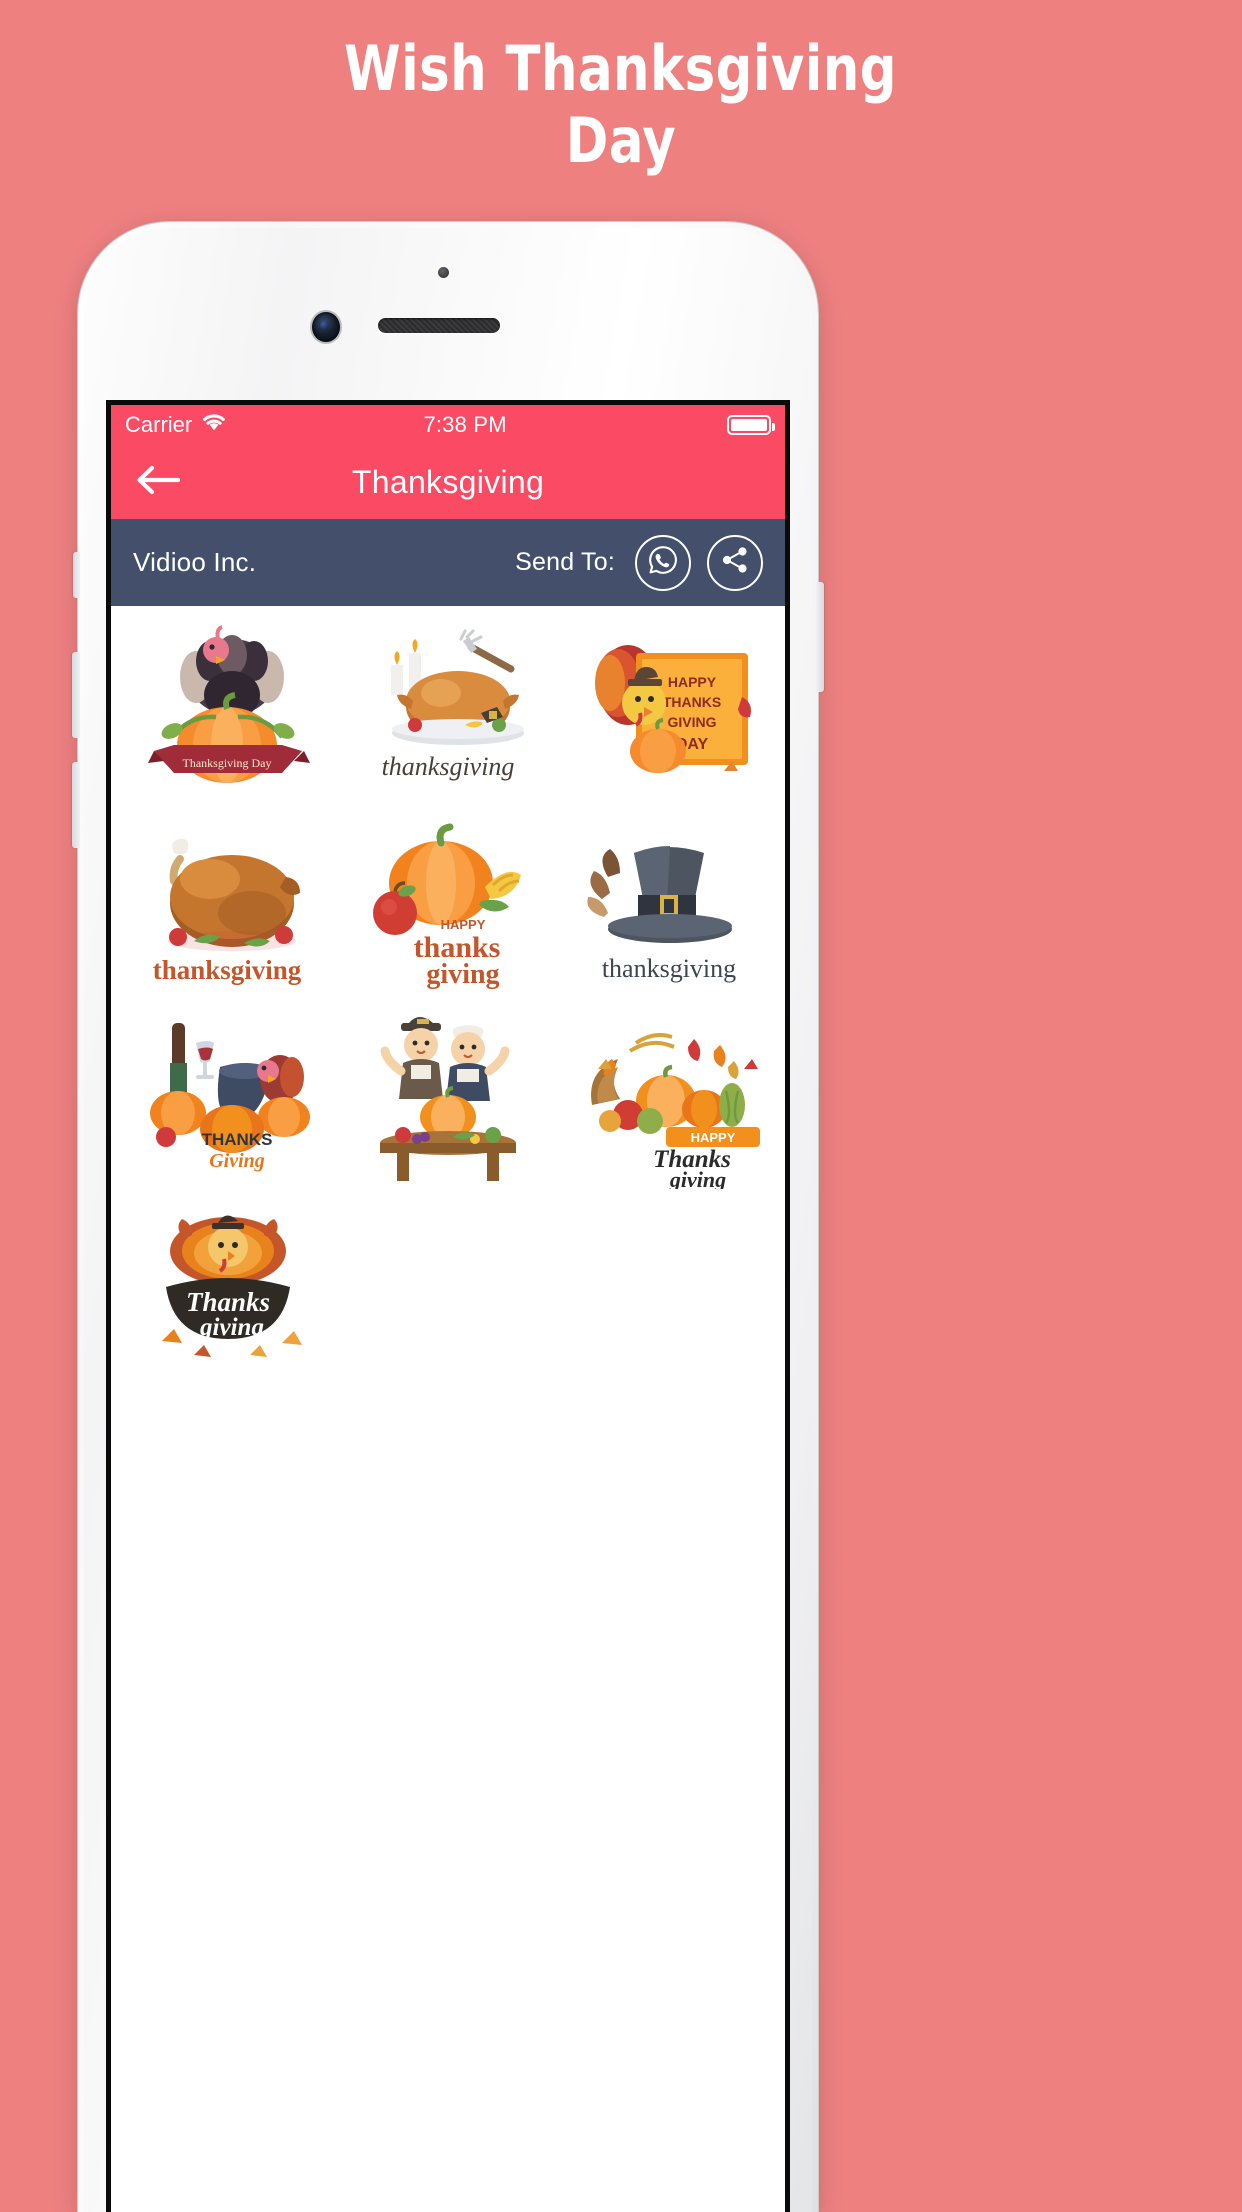 The height and width of the screenshot is (2212, 1242). What do you see at coordinates (661, 914) in the screenshot?
I see `pilgrim-hat-sticker: thanksgiving` at bounding box center [661, 914].